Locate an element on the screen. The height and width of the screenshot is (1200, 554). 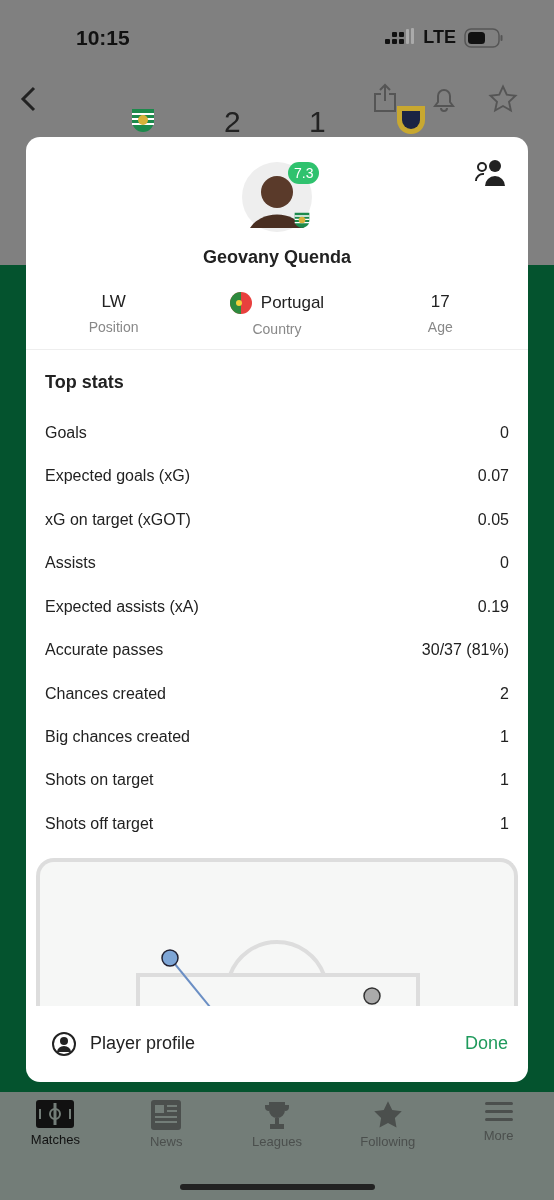
stat-label: Expected goals (xG) is located at coordinates (117, 476).